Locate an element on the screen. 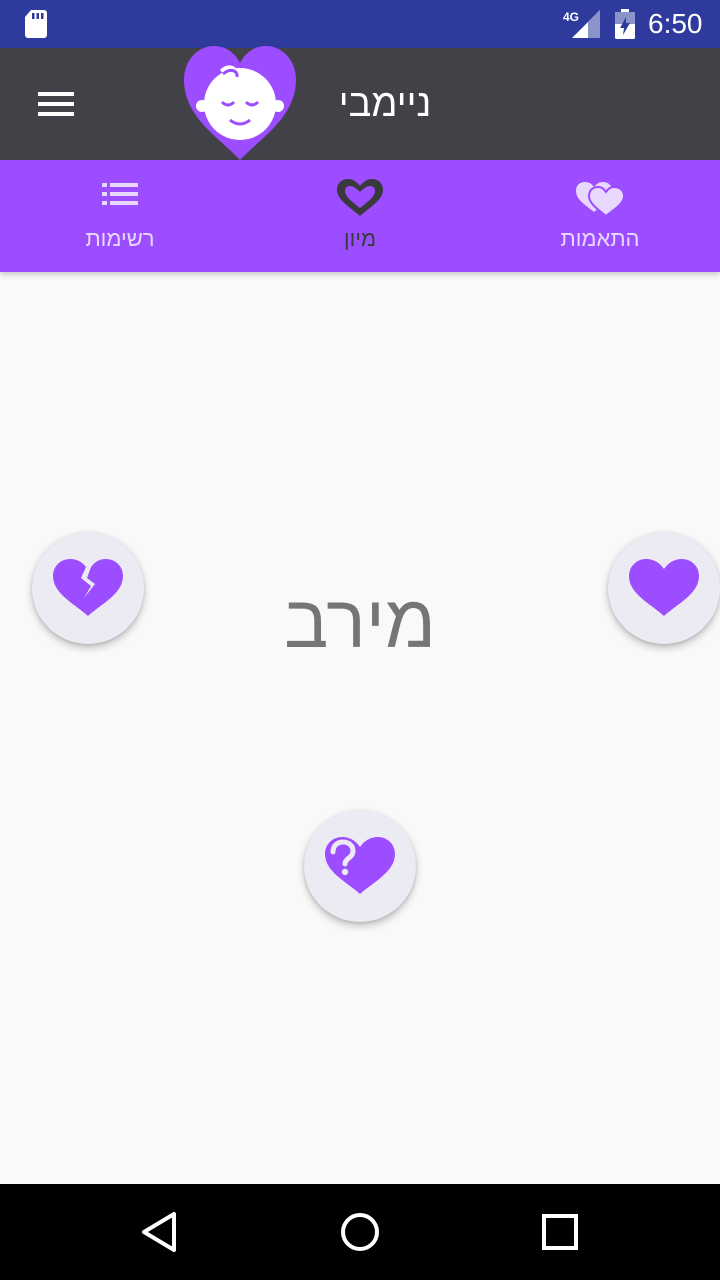 Image resolution: width=720 pixels, height=1280 pixels. maybe-button is located at coordinates (360, 866).